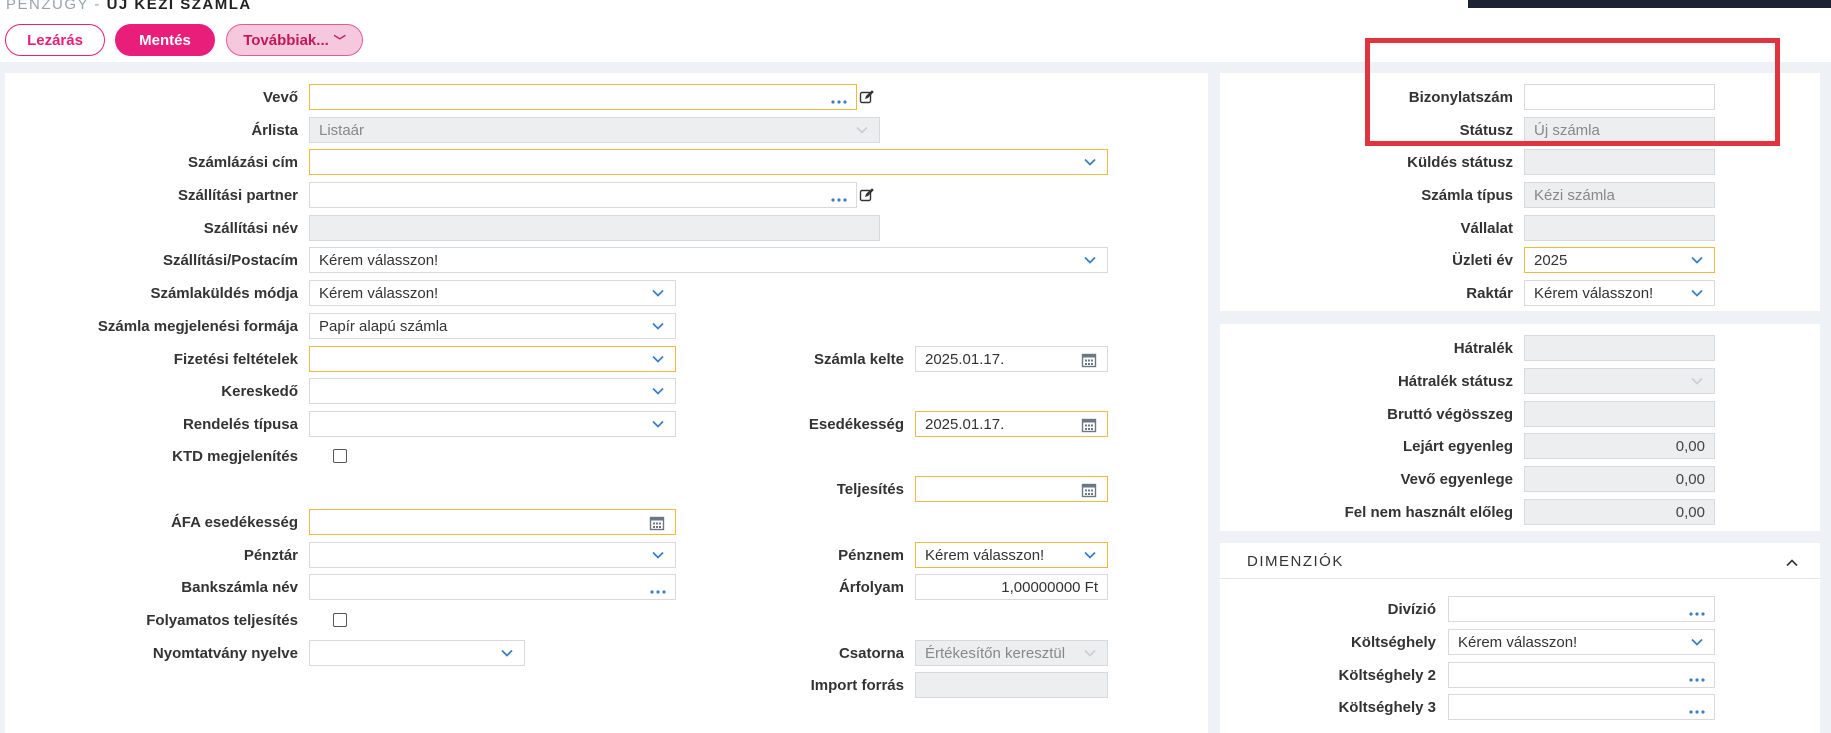 This screenshot has width=1831, height=733. I want to click on payment-terms-select, so click(492, 359).